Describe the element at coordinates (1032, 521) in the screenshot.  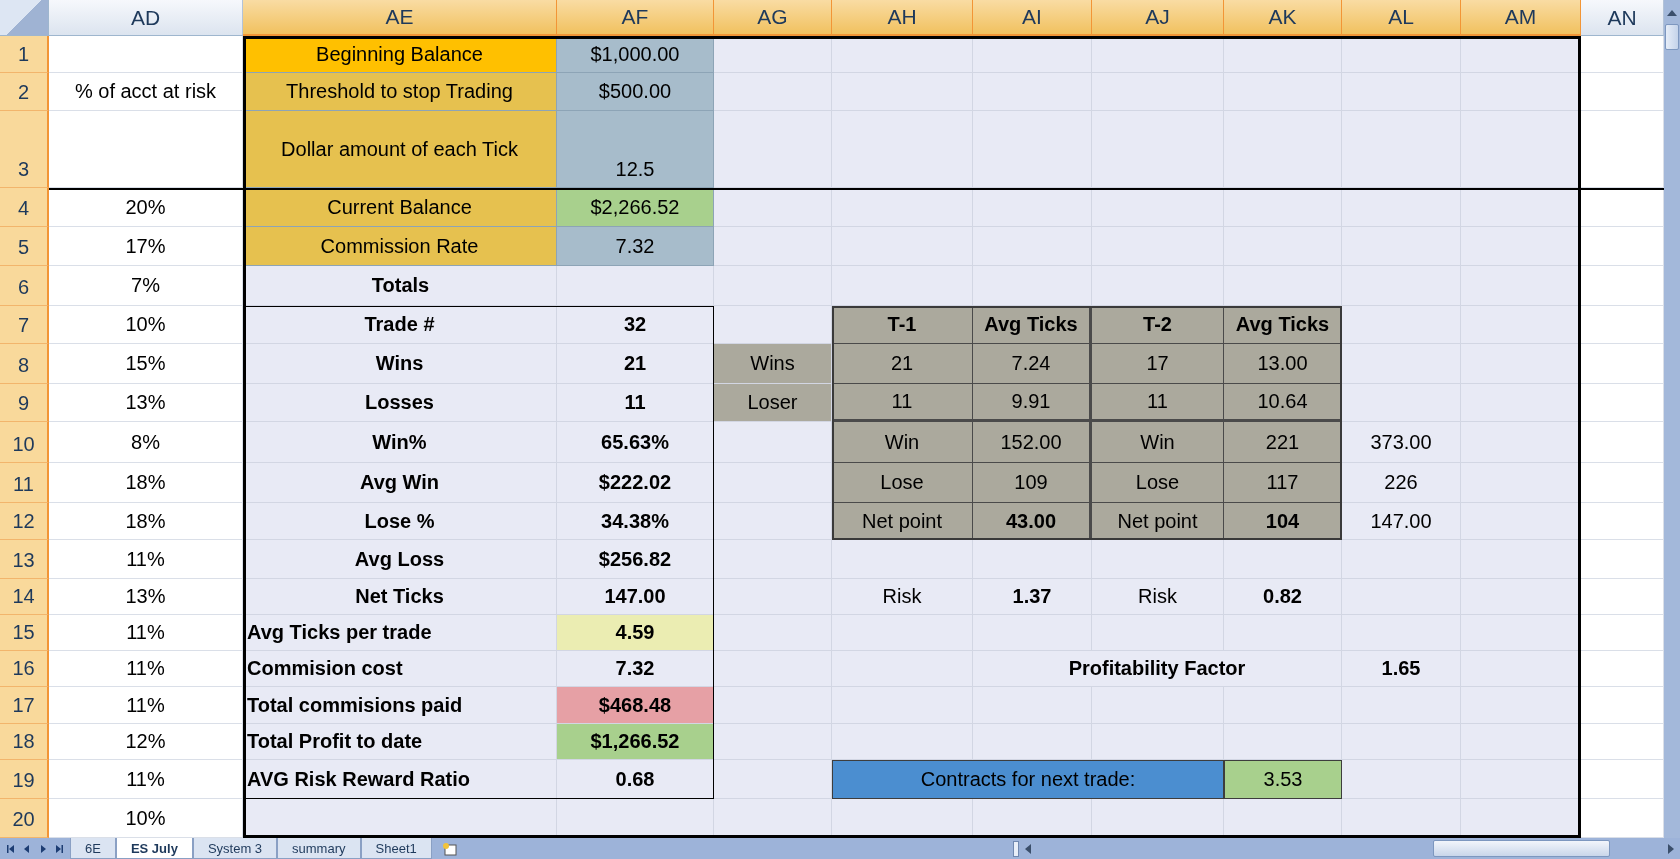
I see `table-cell: 43.00` at that location.